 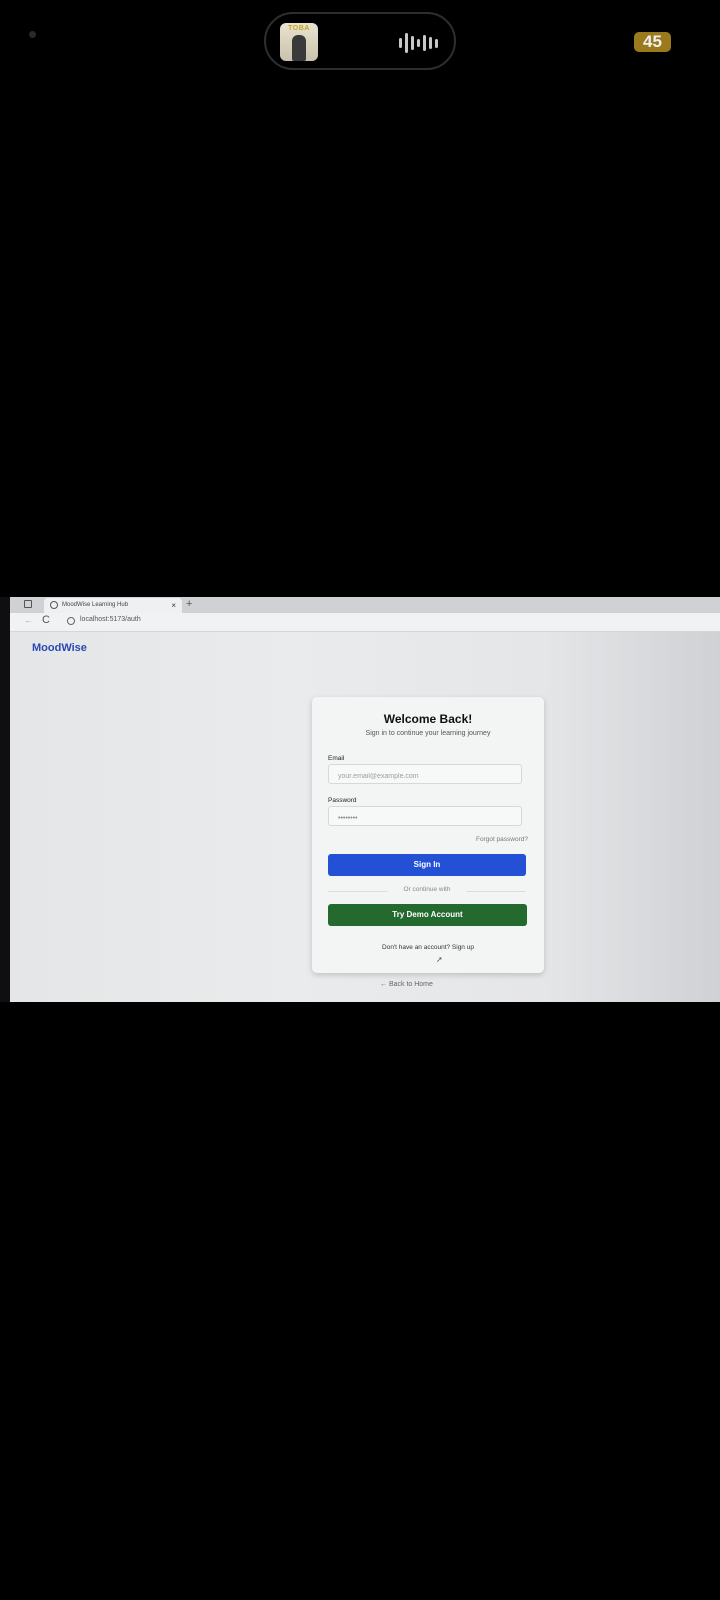 I want to click on tab-bar: MoodWise Learning Hub × +, so click(x=365, y=605).